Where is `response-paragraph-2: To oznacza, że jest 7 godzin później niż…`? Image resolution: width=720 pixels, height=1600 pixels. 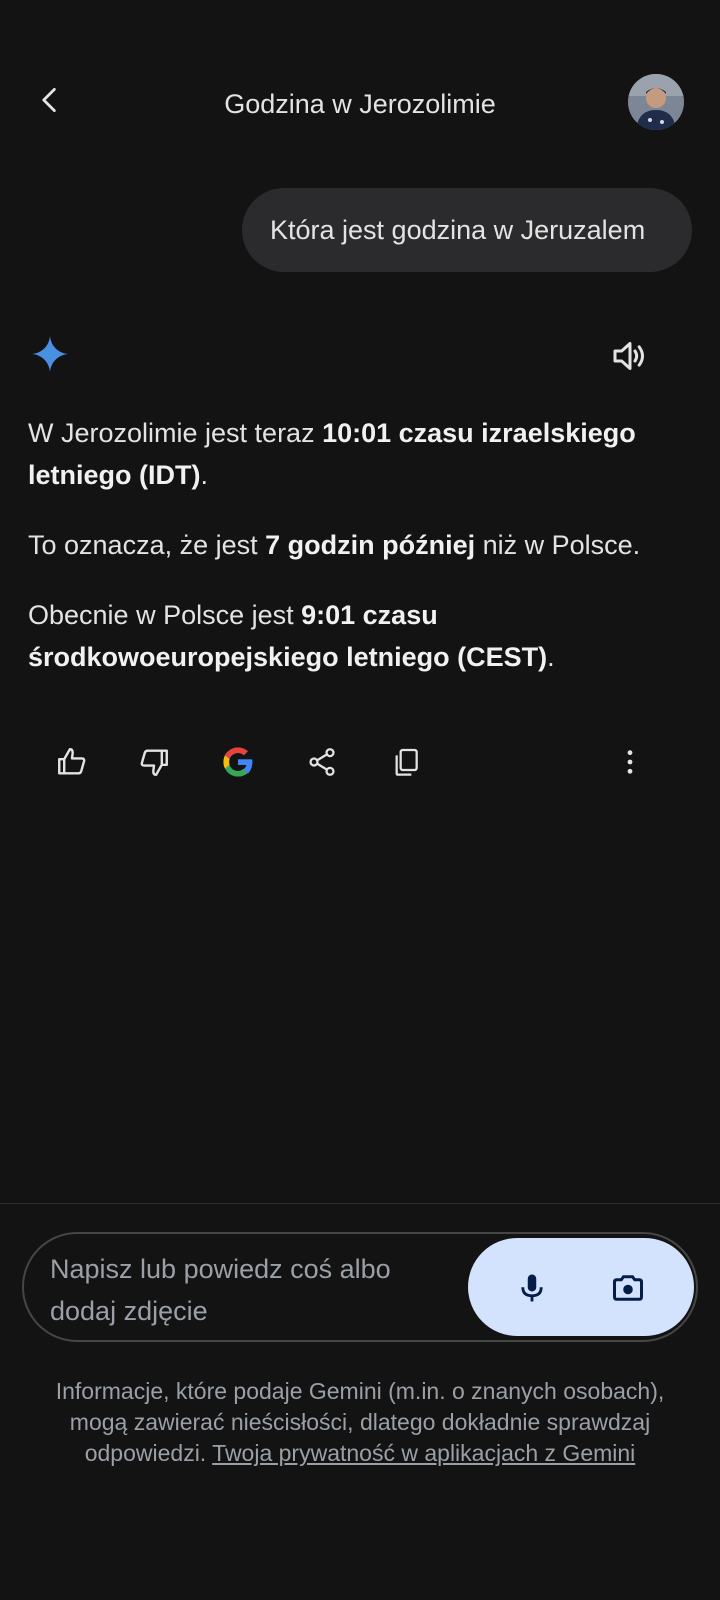
response-paragraph-2: To oznacza, że jest 7 godzin później niż… is located at coordinates (334, 545).